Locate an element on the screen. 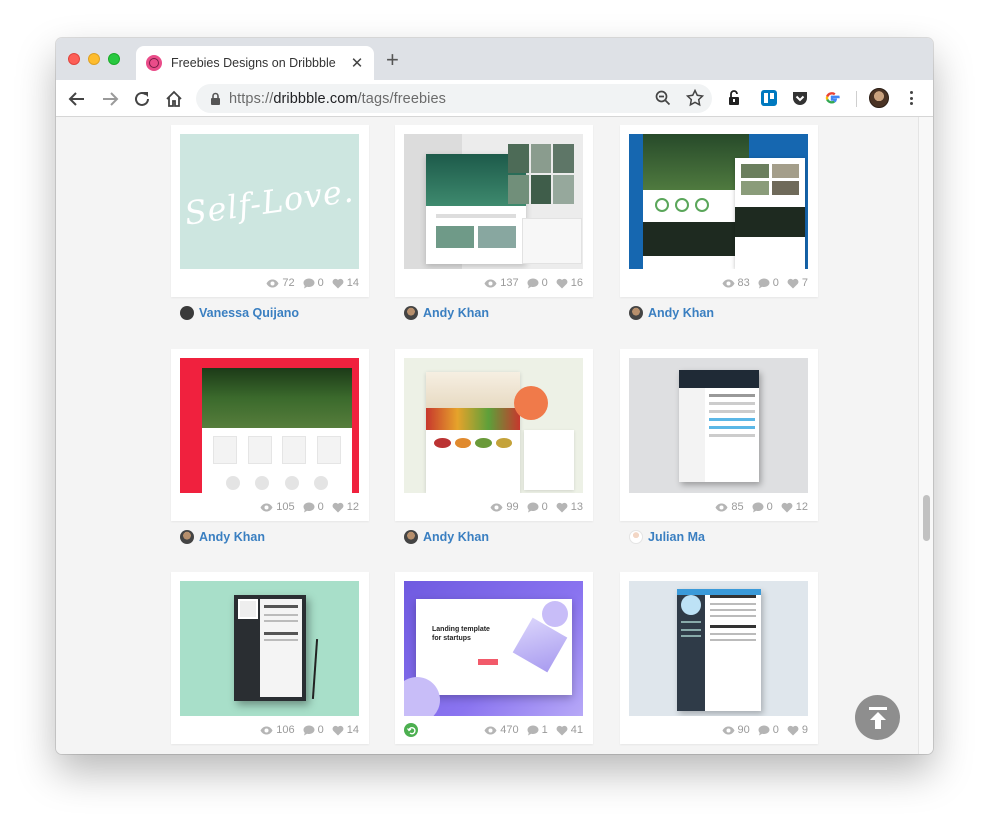 The image size is (989, 829). shot-card: 105 0 12 is located at coordinates (270, 435).